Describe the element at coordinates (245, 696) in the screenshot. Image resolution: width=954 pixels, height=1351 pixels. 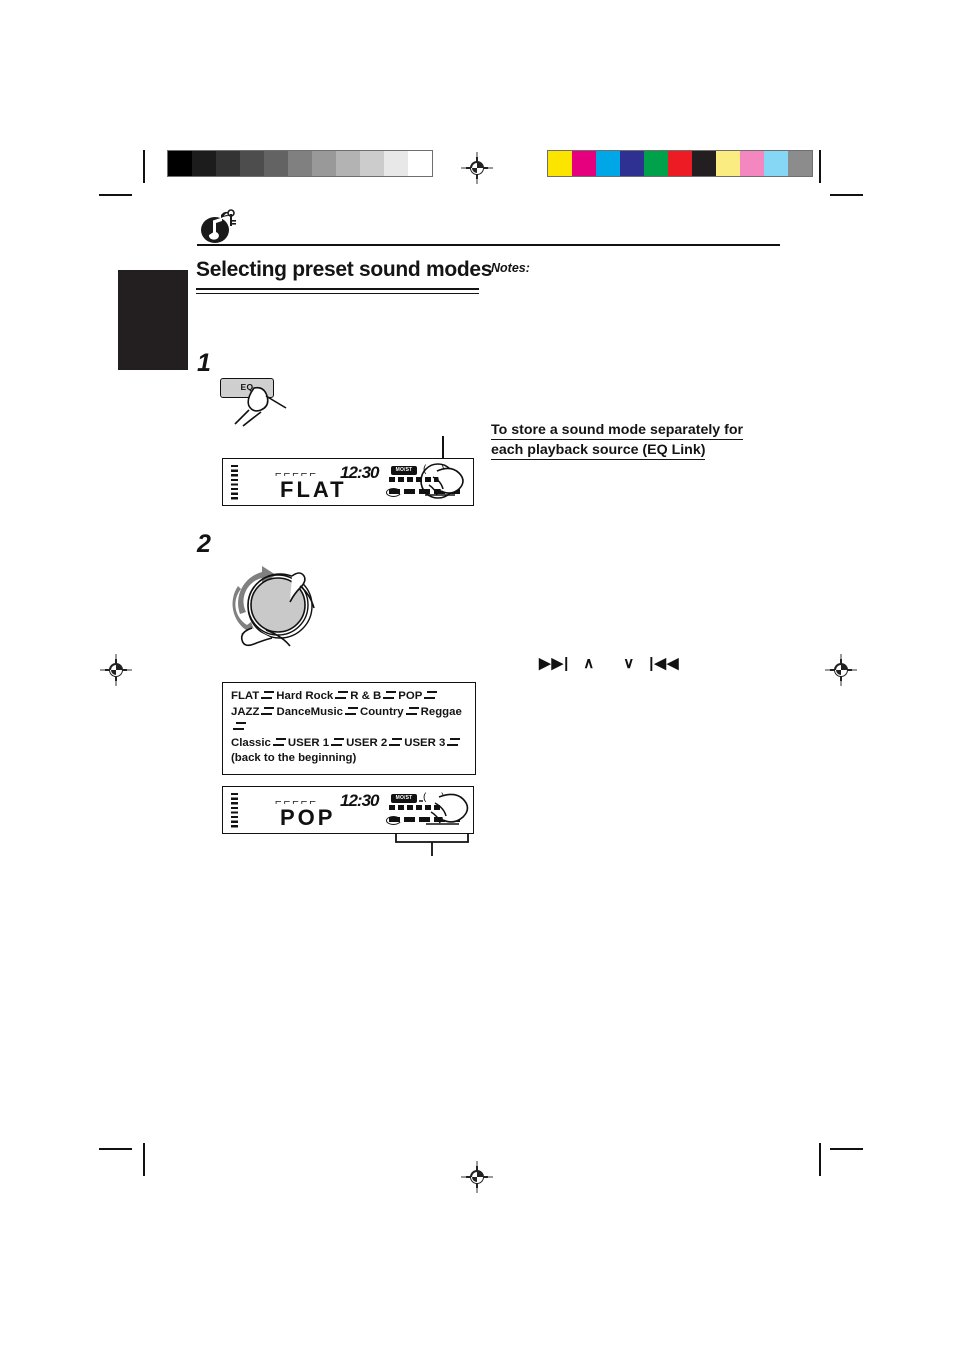
I see `mode-flat: FLAT` at that location.